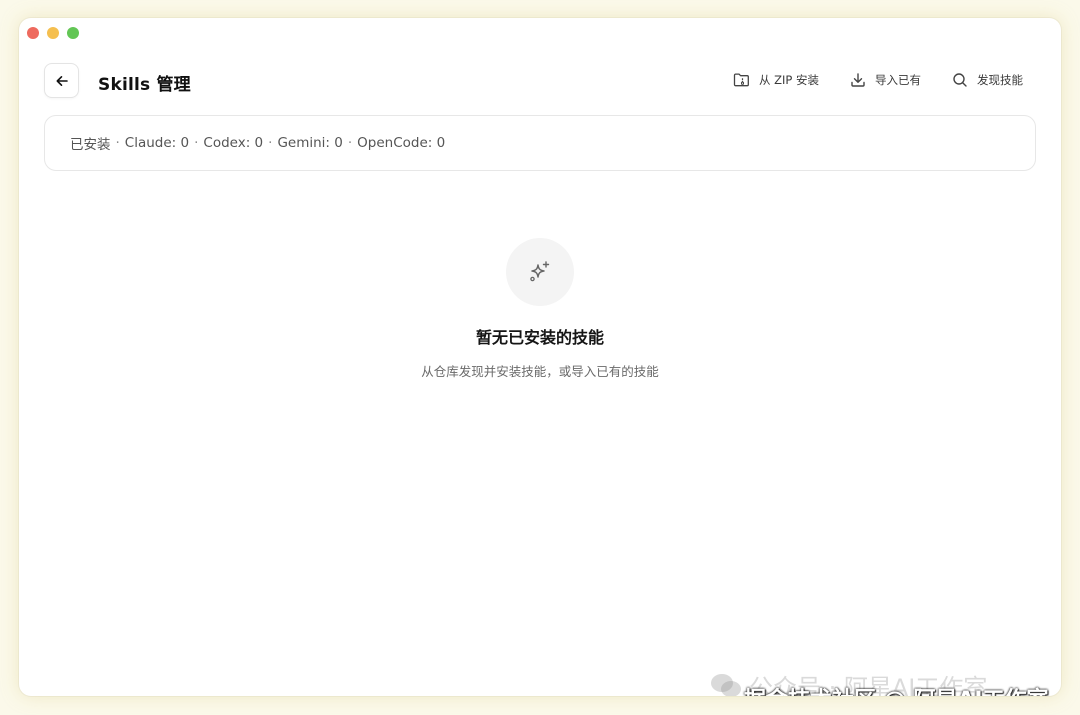 Image resolution: width=1080 pixels, height=715 pixels. Describe the element at coordinates (73, 33) in the screenshot. I see `maximize-window-button` at that location.